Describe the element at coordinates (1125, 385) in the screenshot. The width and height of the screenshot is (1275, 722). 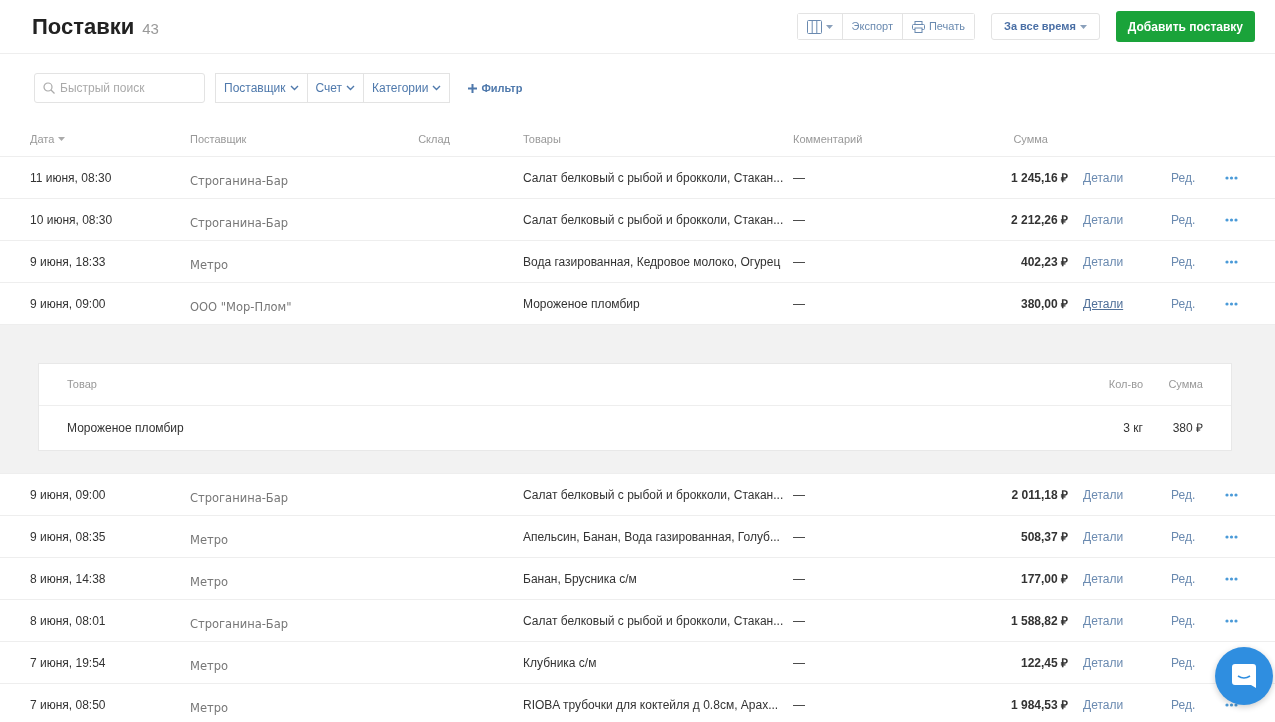
I see `column-header: Кол-во` at that location.